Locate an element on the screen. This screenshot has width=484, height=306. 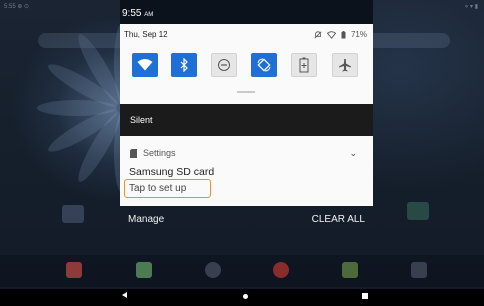
shade-actions: Manage CLEAR ALL is located at coordinates (246, 220).